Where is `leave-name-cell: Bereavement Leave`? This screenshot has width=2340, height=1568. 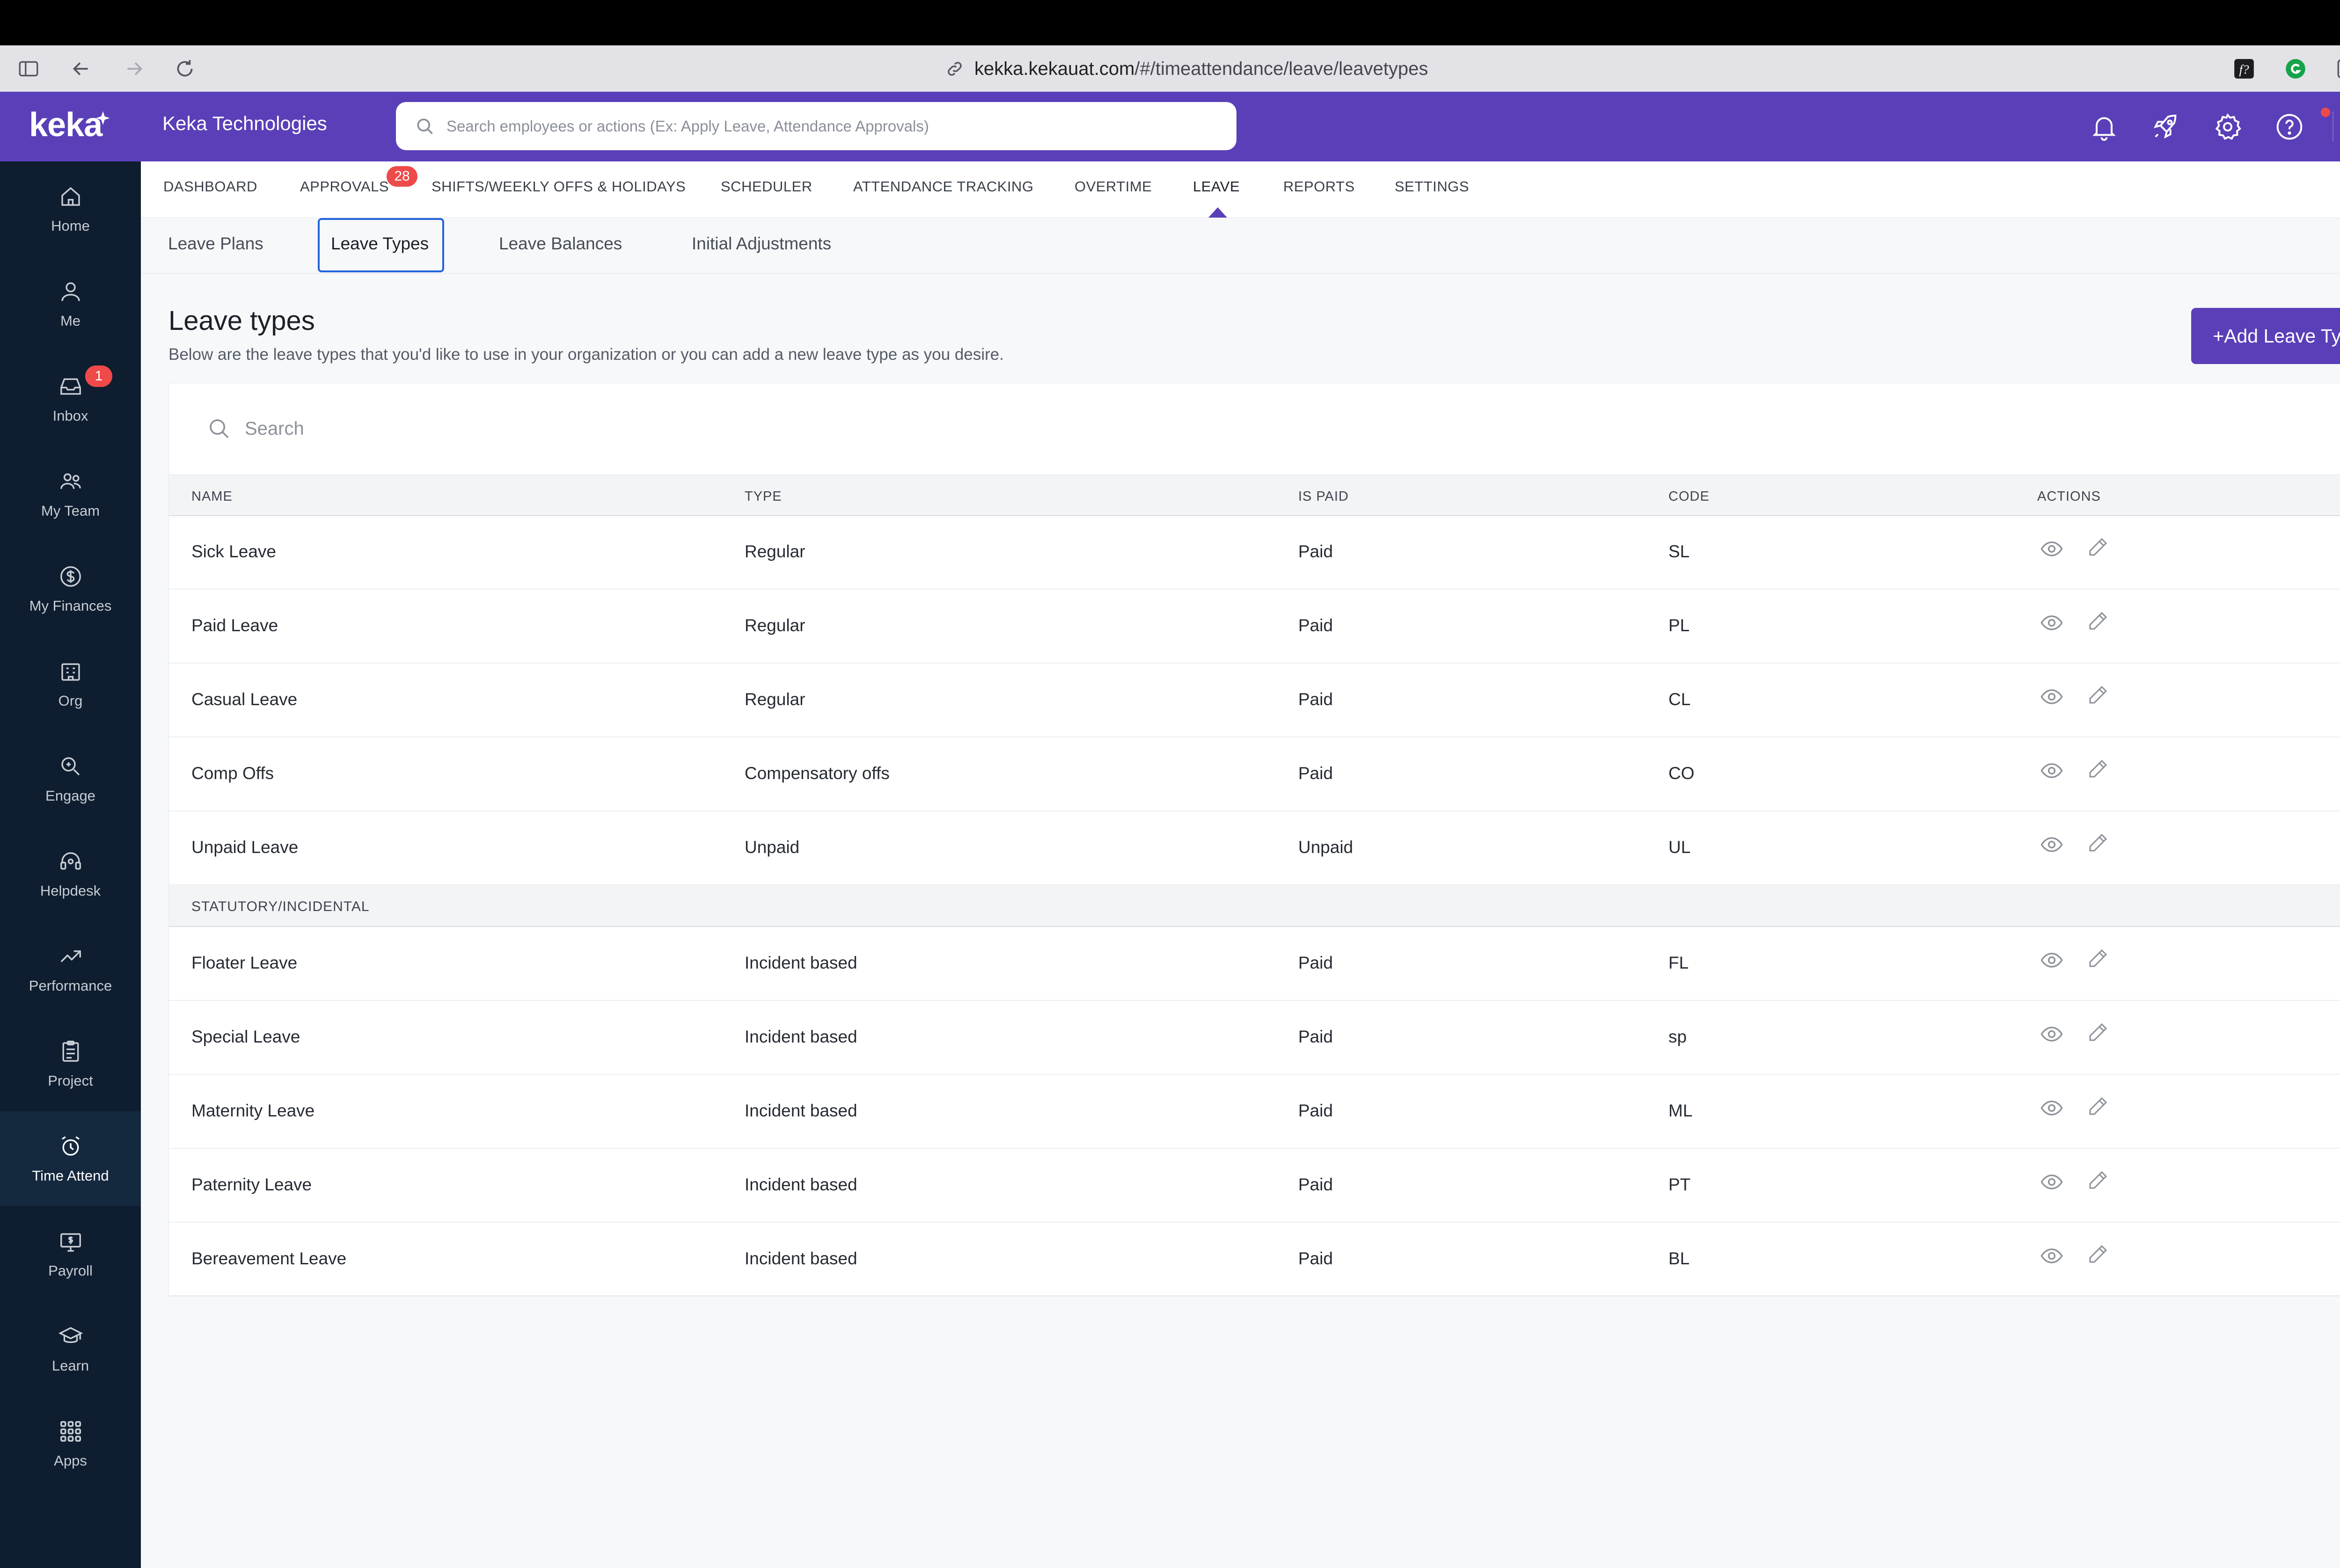
leave-name-cell: Bereavement Leave is located at coordinates (268, 1259).